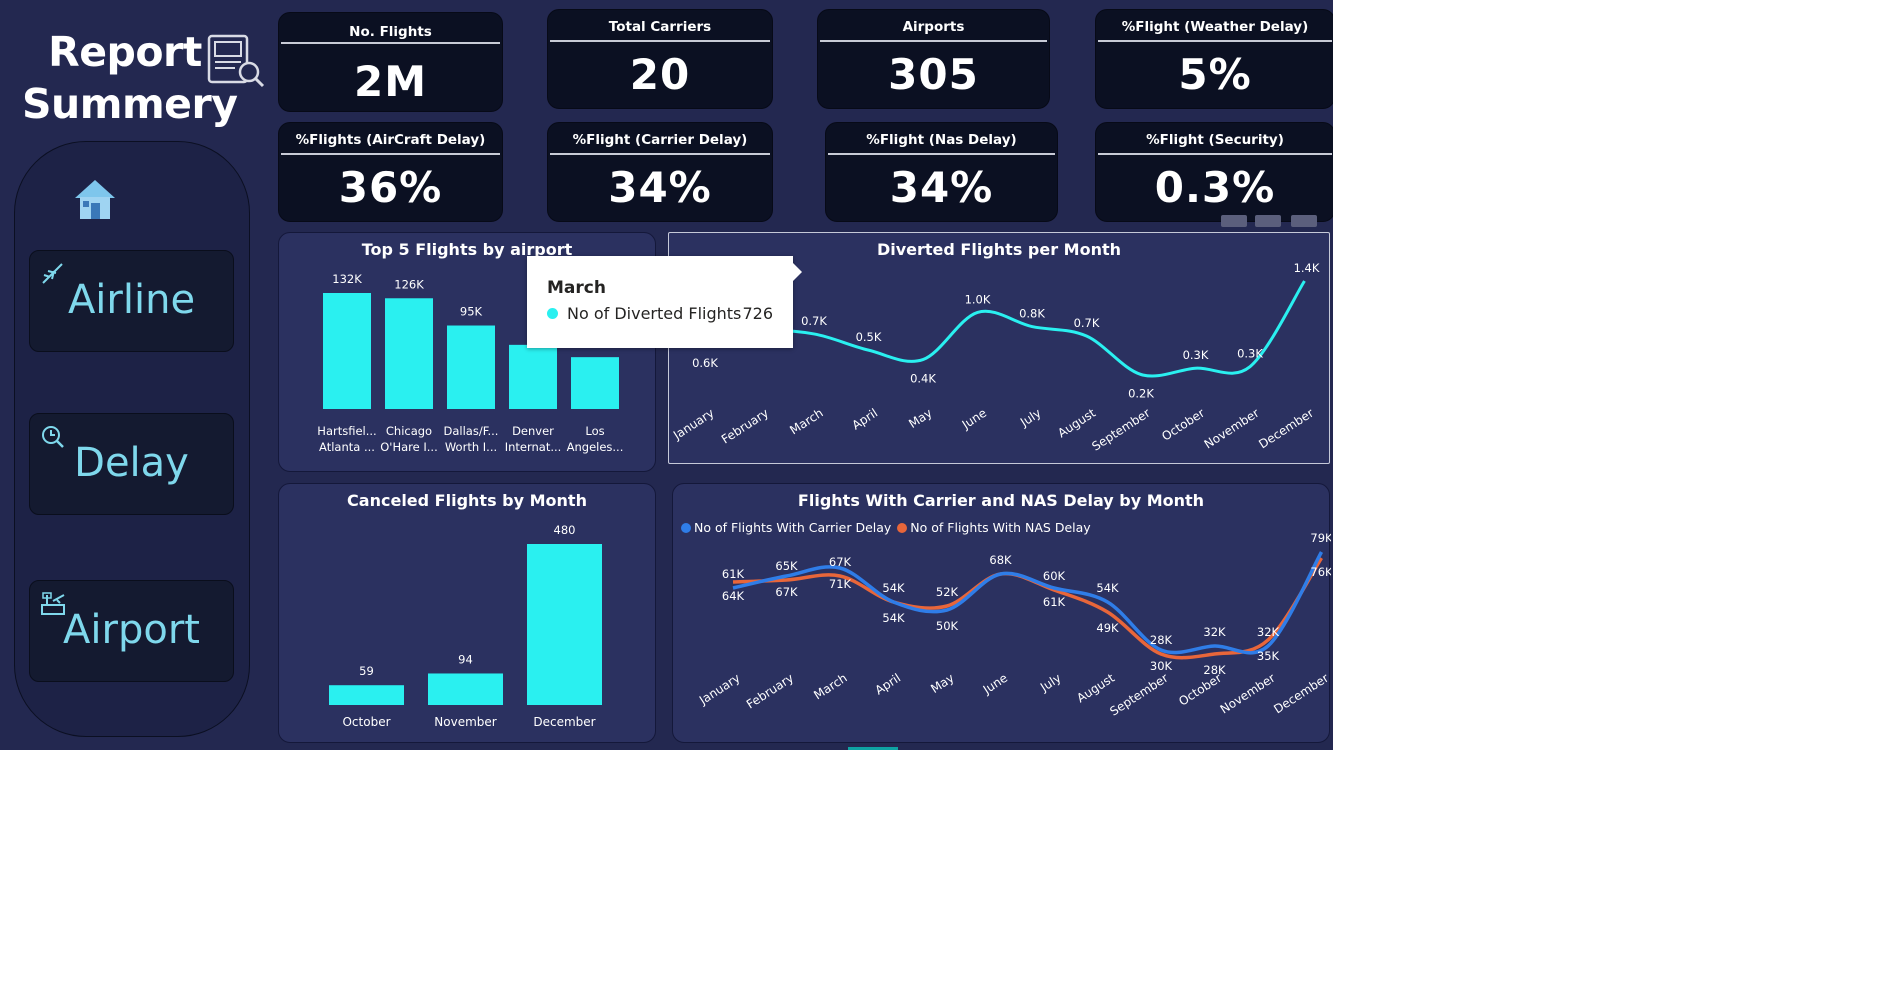 This screenshot has height=996, width=1890. I want to click on data-label: 126K, so click(409, 284).